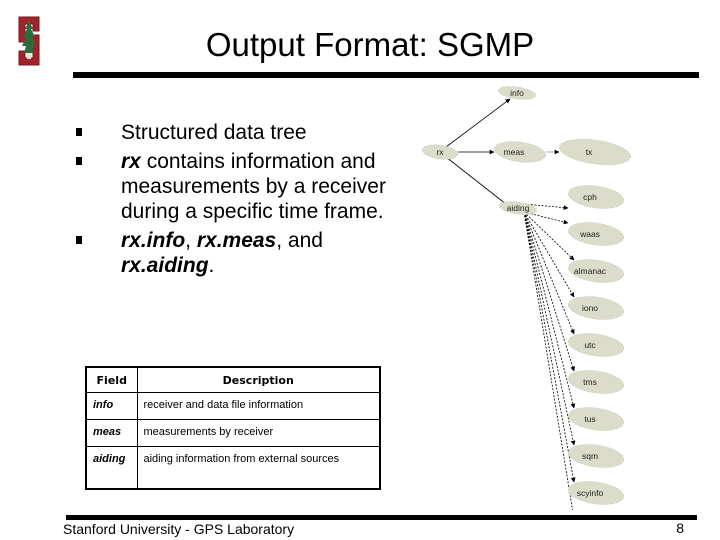 The height and width of the screenshot is (540, 720). Describe the element at coordinates (386, 75) in the screenshot. I see `title-divider` at that location.